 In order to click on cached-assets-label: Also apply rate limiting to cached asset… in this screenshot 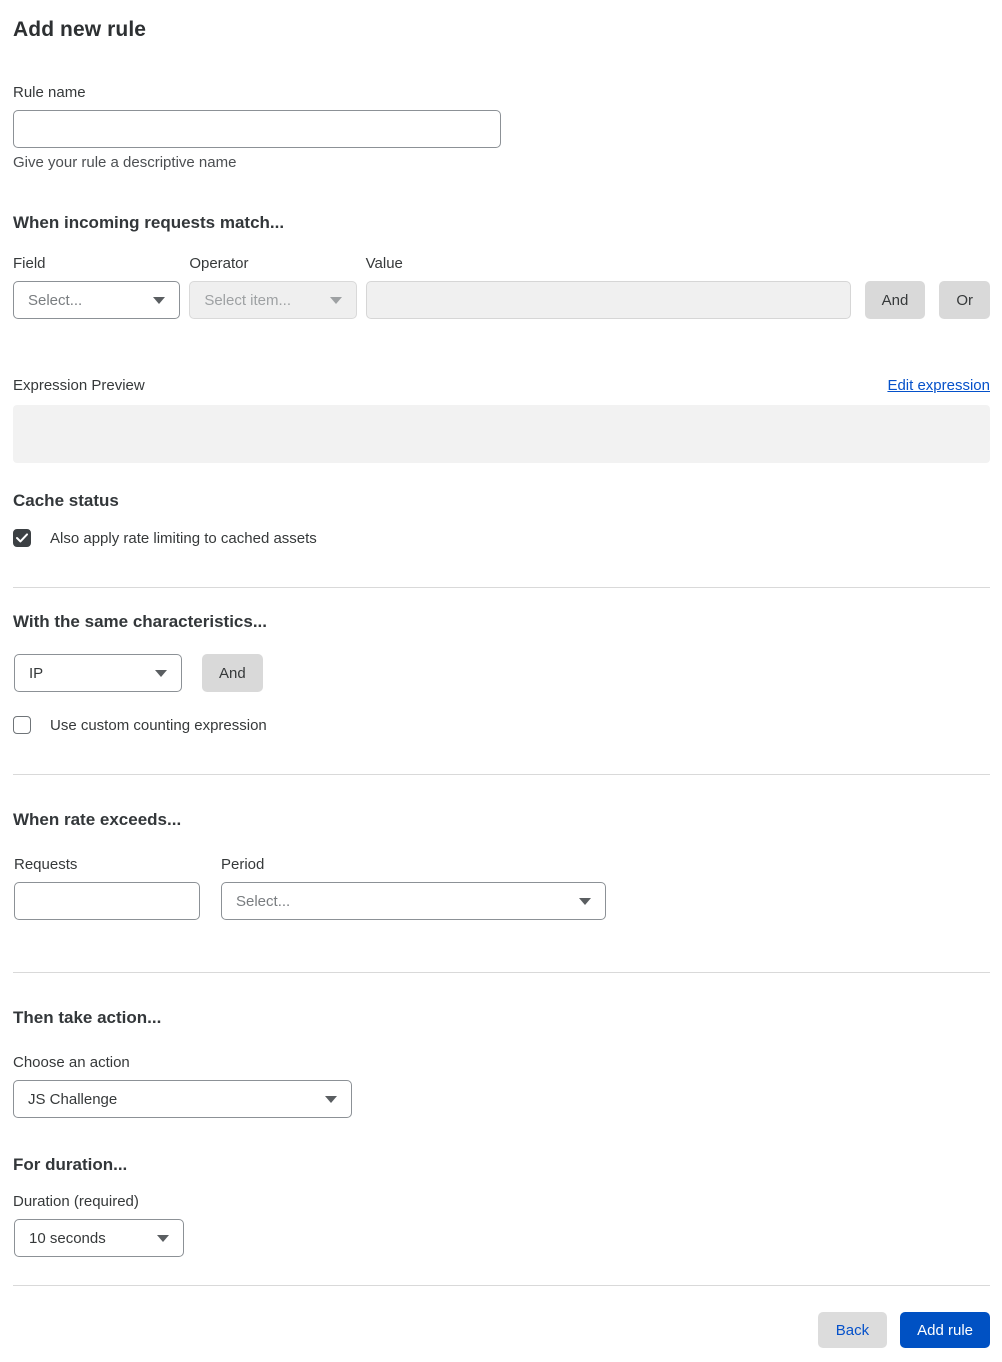, I will do `click(183, 538)`.